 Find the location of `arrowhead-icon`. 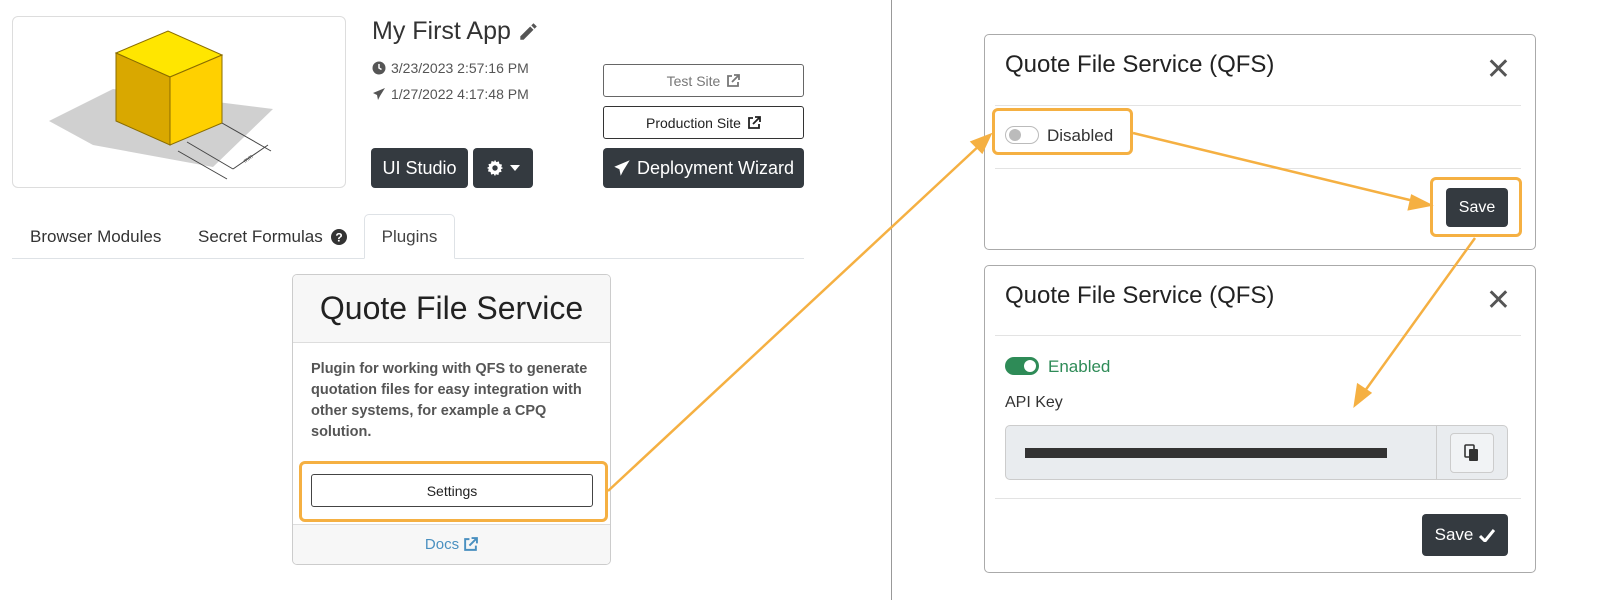

arrowhead-icon is located at coordinates (1420, 202).